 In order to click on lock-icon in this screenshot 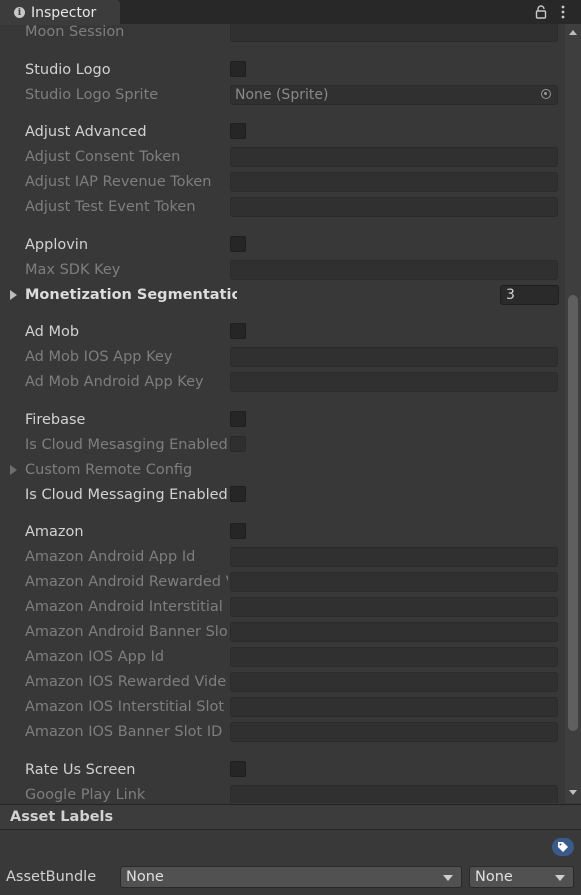, I will do `click(541, 12)`.